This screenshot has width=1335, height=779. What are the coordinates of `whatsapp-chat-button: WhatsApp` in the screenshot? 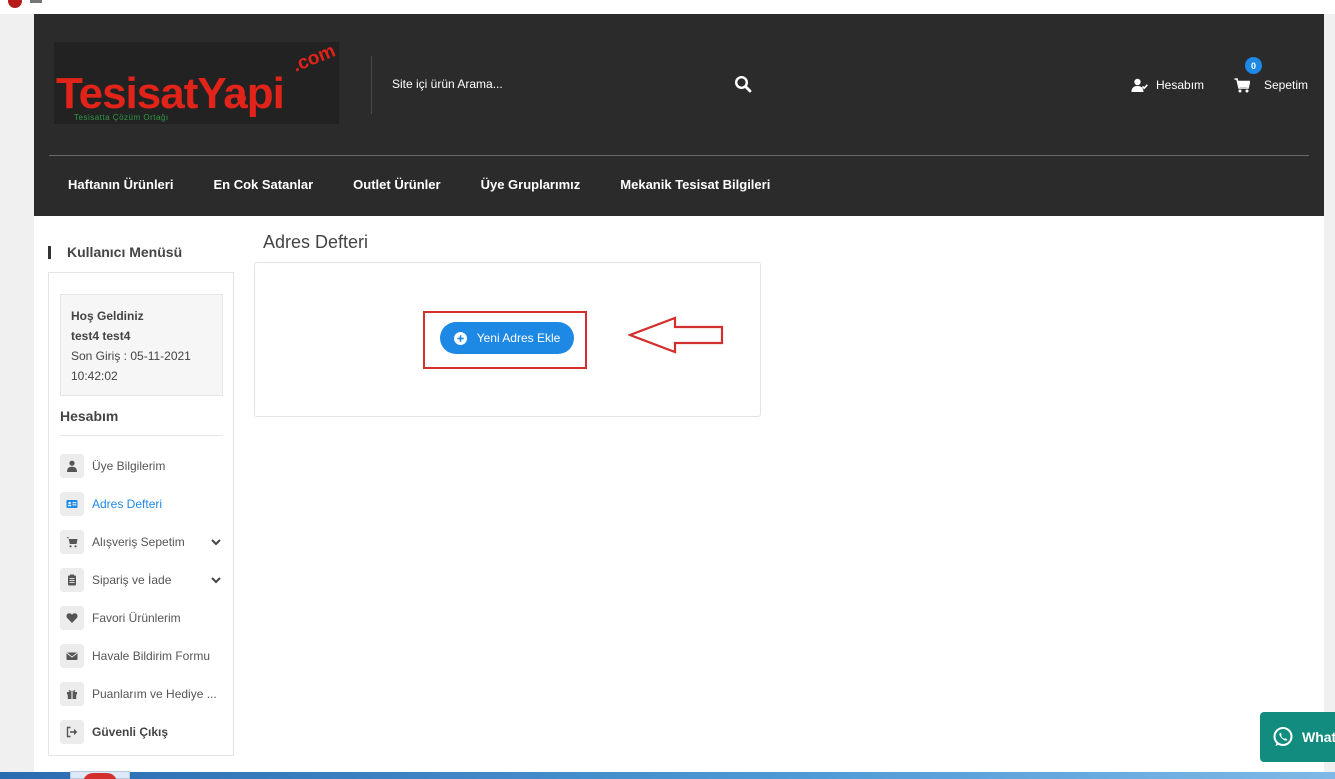 It's located at (1297, 737).